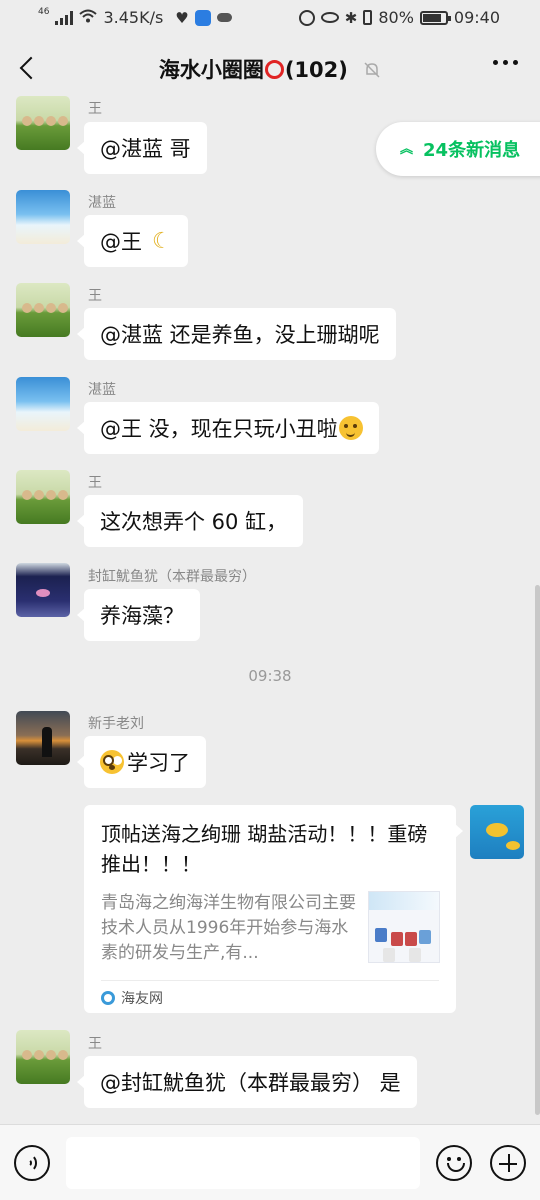 The image size is (540, 1200). Describe the element at coordinates (43, 590) in the screenshot. I see `avatar-fenggang` at that location.